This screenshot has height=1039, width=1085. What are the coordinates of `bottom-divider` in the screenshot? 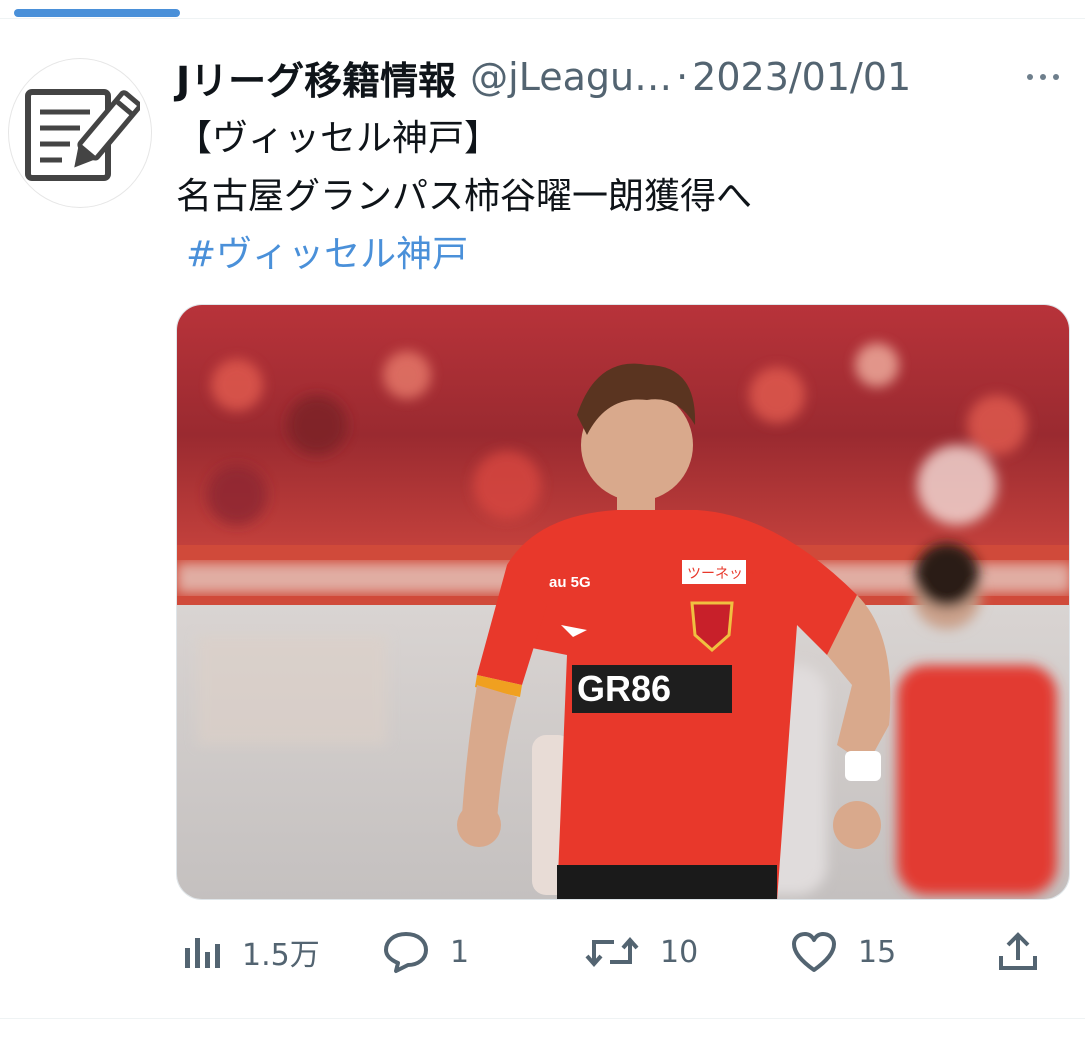 It's located at (542, 1018).